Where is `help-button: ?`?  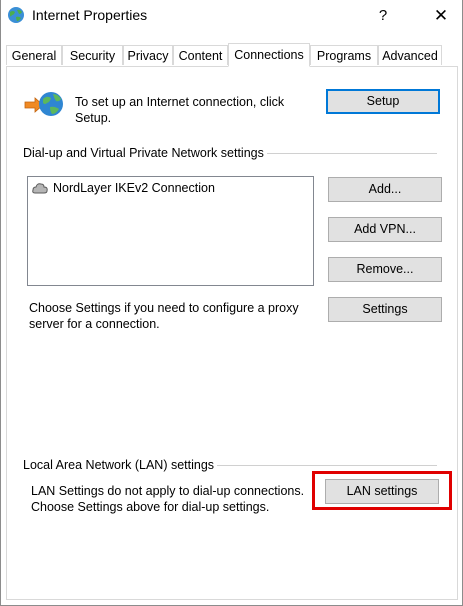
help-button: ? is located at coordinates (383, 16).